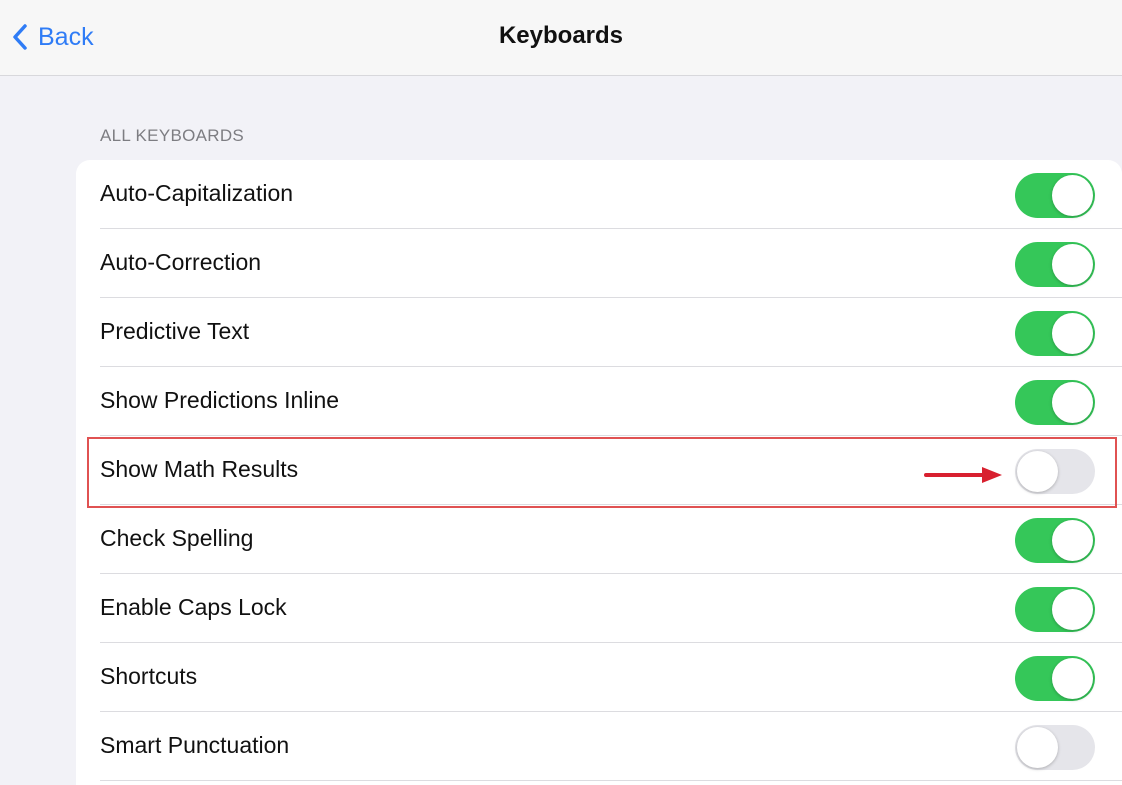 This screenshot has height=785, width=1122. I want to click on row-label: Check Spelling, so click(177, 538).